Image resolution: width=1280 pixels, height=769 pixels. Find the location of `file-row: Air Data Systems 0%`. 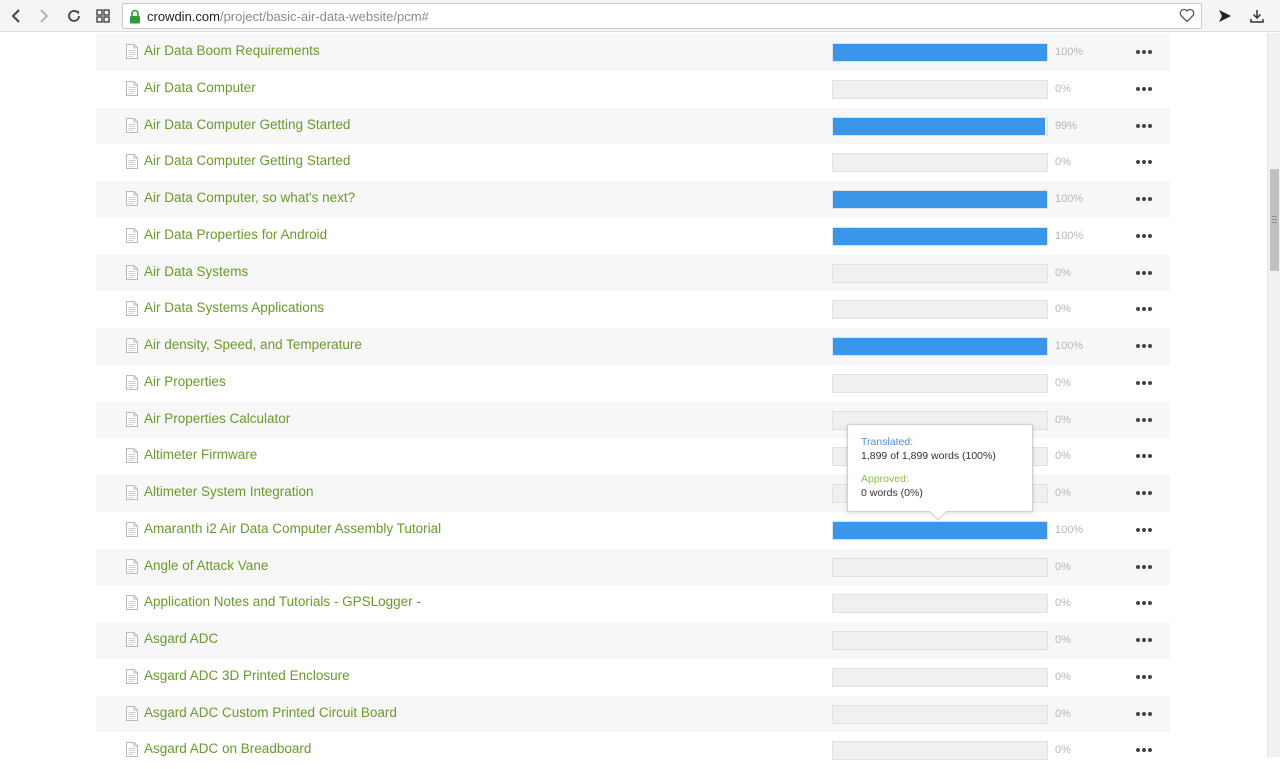

file-row: Air Data Systems 0% is located at coordinates (633, 273).